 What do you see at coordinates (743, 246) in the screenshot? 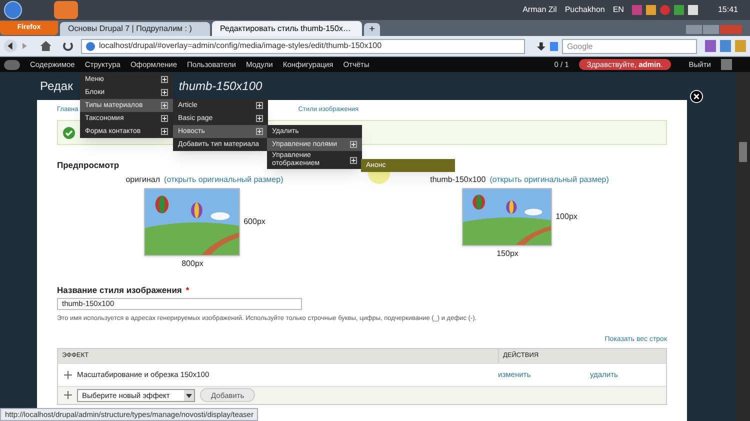
I see `scrollbar` at bounding box center [743, 246].